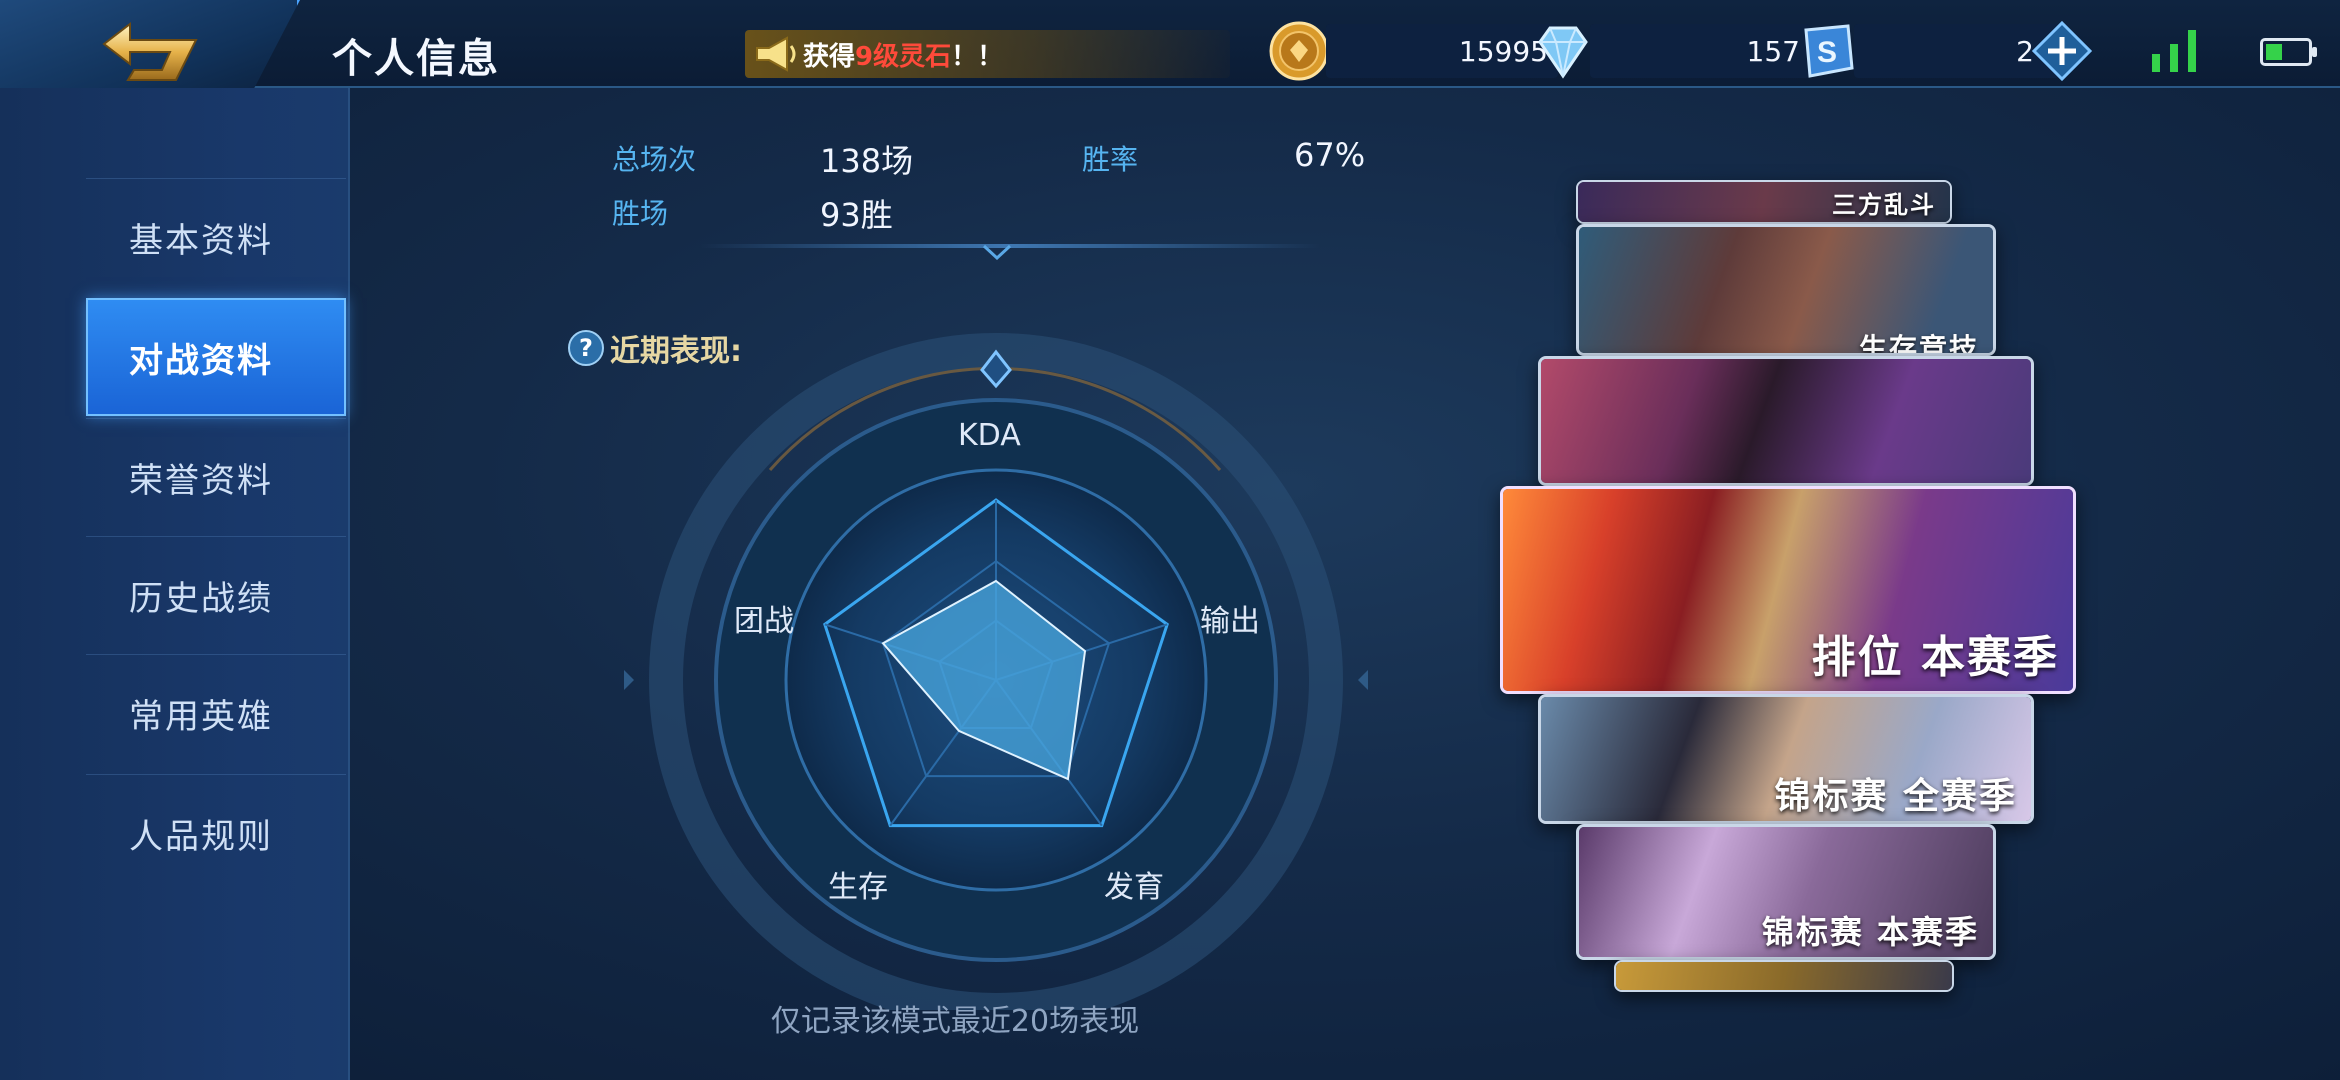 Image resolution: width=2340 pixels, height=1080 pixels. I want to click on gold-coin-icon, so click(1299, 51).